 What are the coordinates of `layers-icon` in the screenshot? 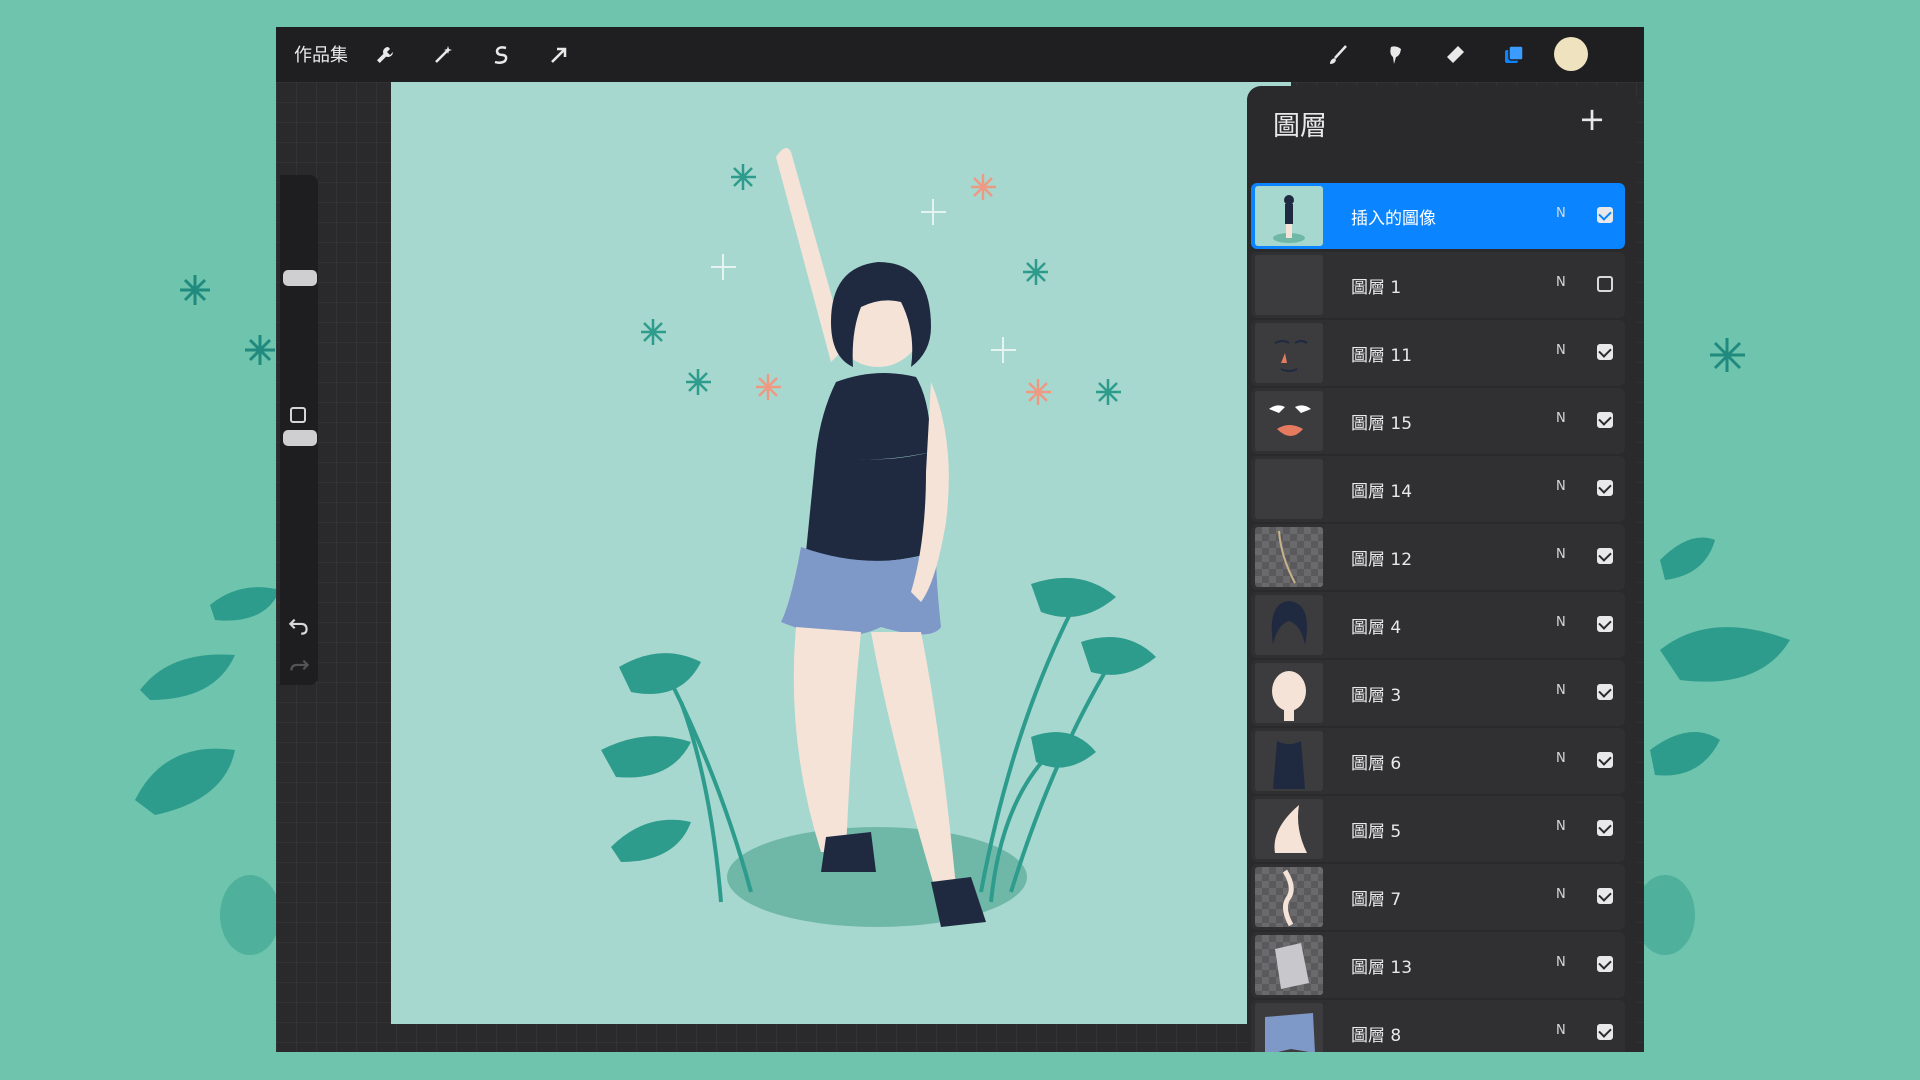 It's located at (1514, 55).